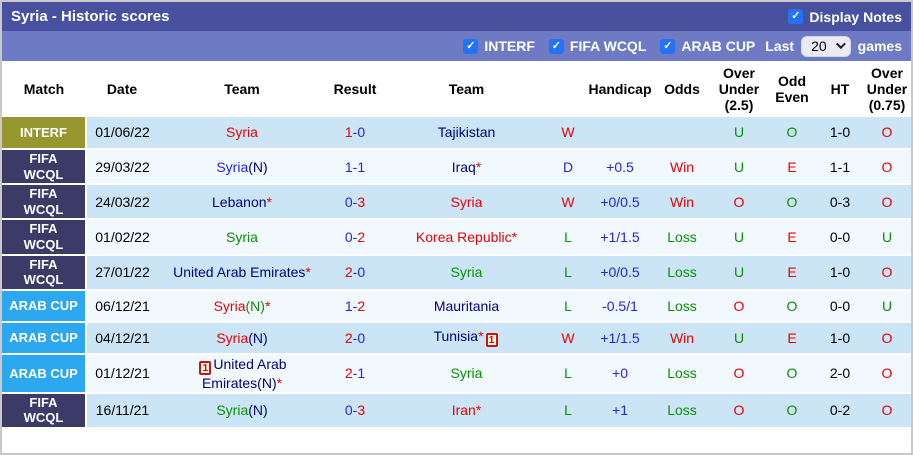 The height and width of the screenshot is (455, 913). I want to click on team-name-part: Tunisia, so click(456, 336).